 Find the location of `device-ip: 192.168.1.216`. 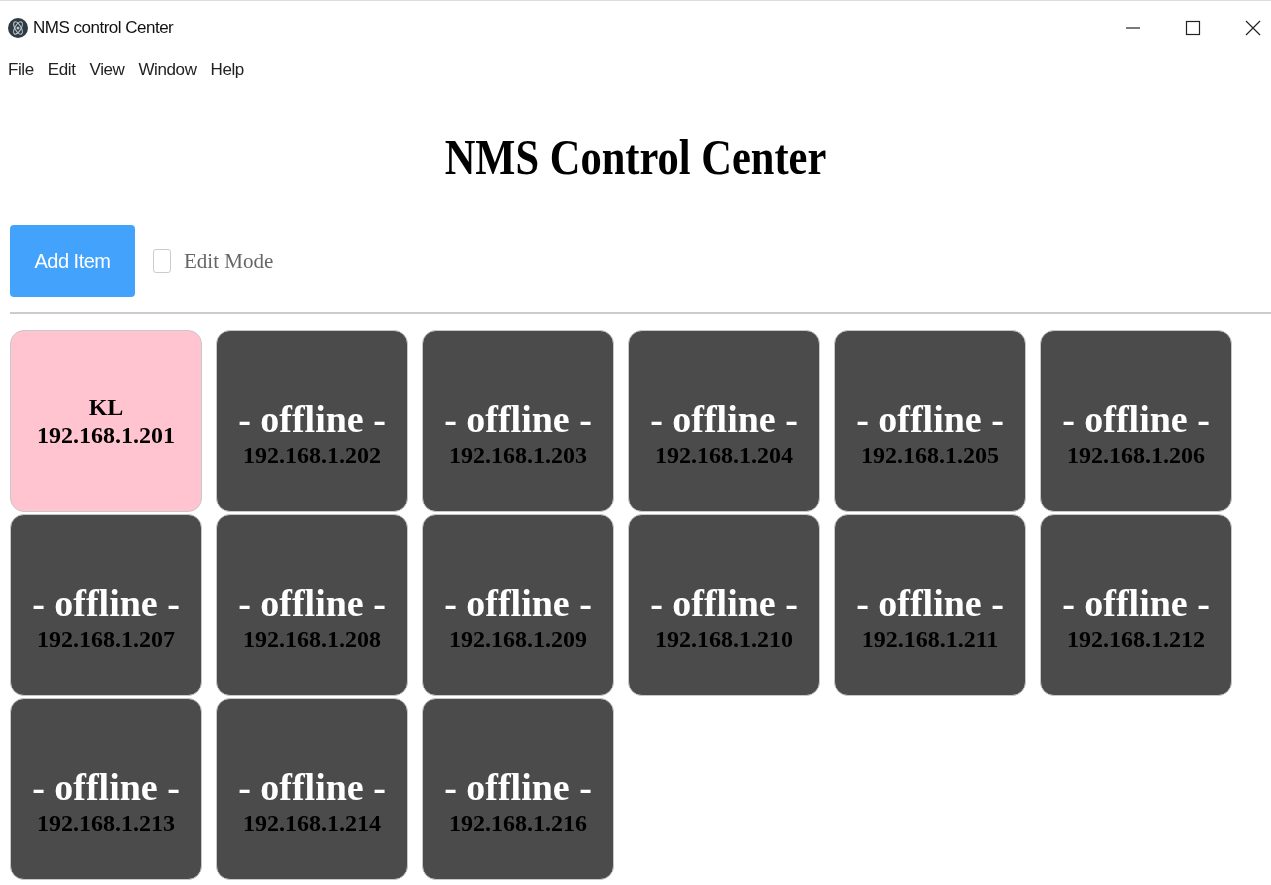

device-ip: 192.168.1.216 is located at coordinates (518, 823).